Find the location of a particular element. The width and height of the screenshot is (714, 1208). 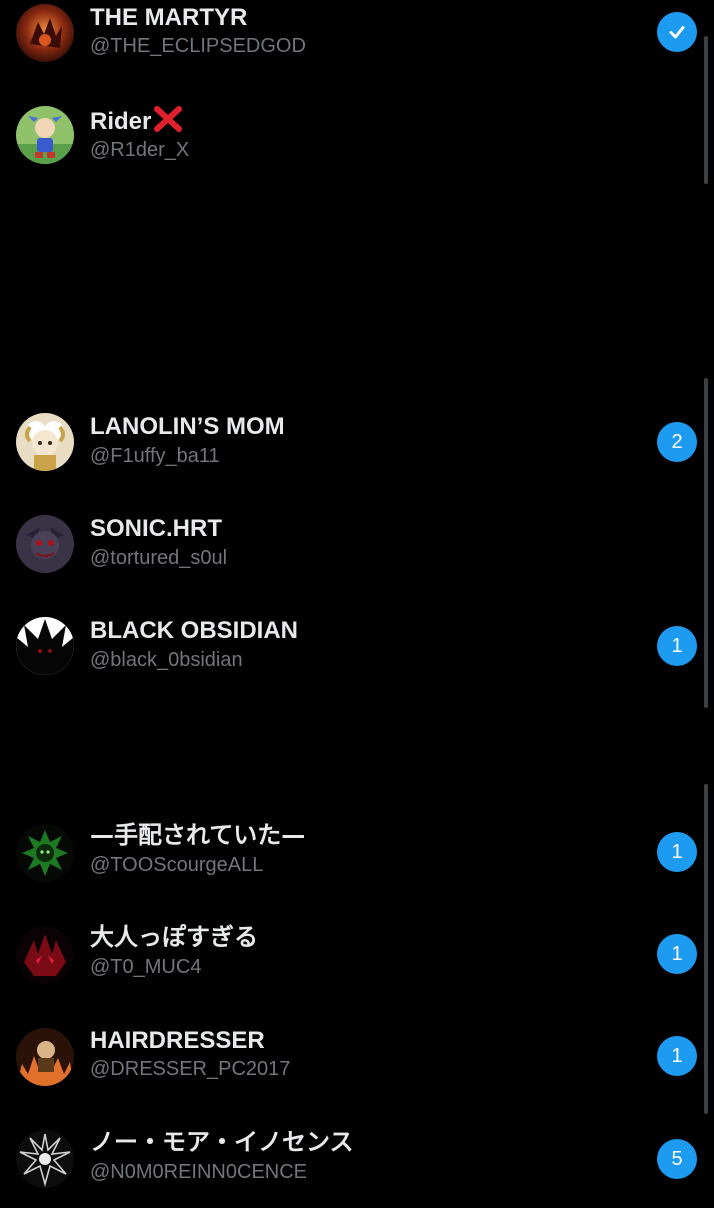

account-handle: @black_0bsidian is located at coordinates (166, 660).